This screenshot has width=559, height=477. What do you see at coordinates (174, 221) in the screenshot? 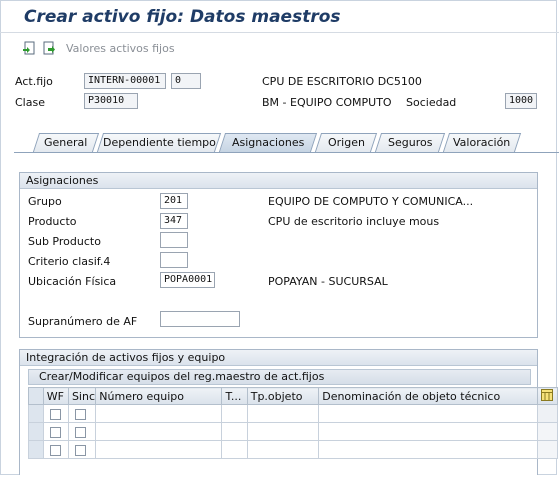
I see `producto-field: 347` at bounding box center [174, 221].